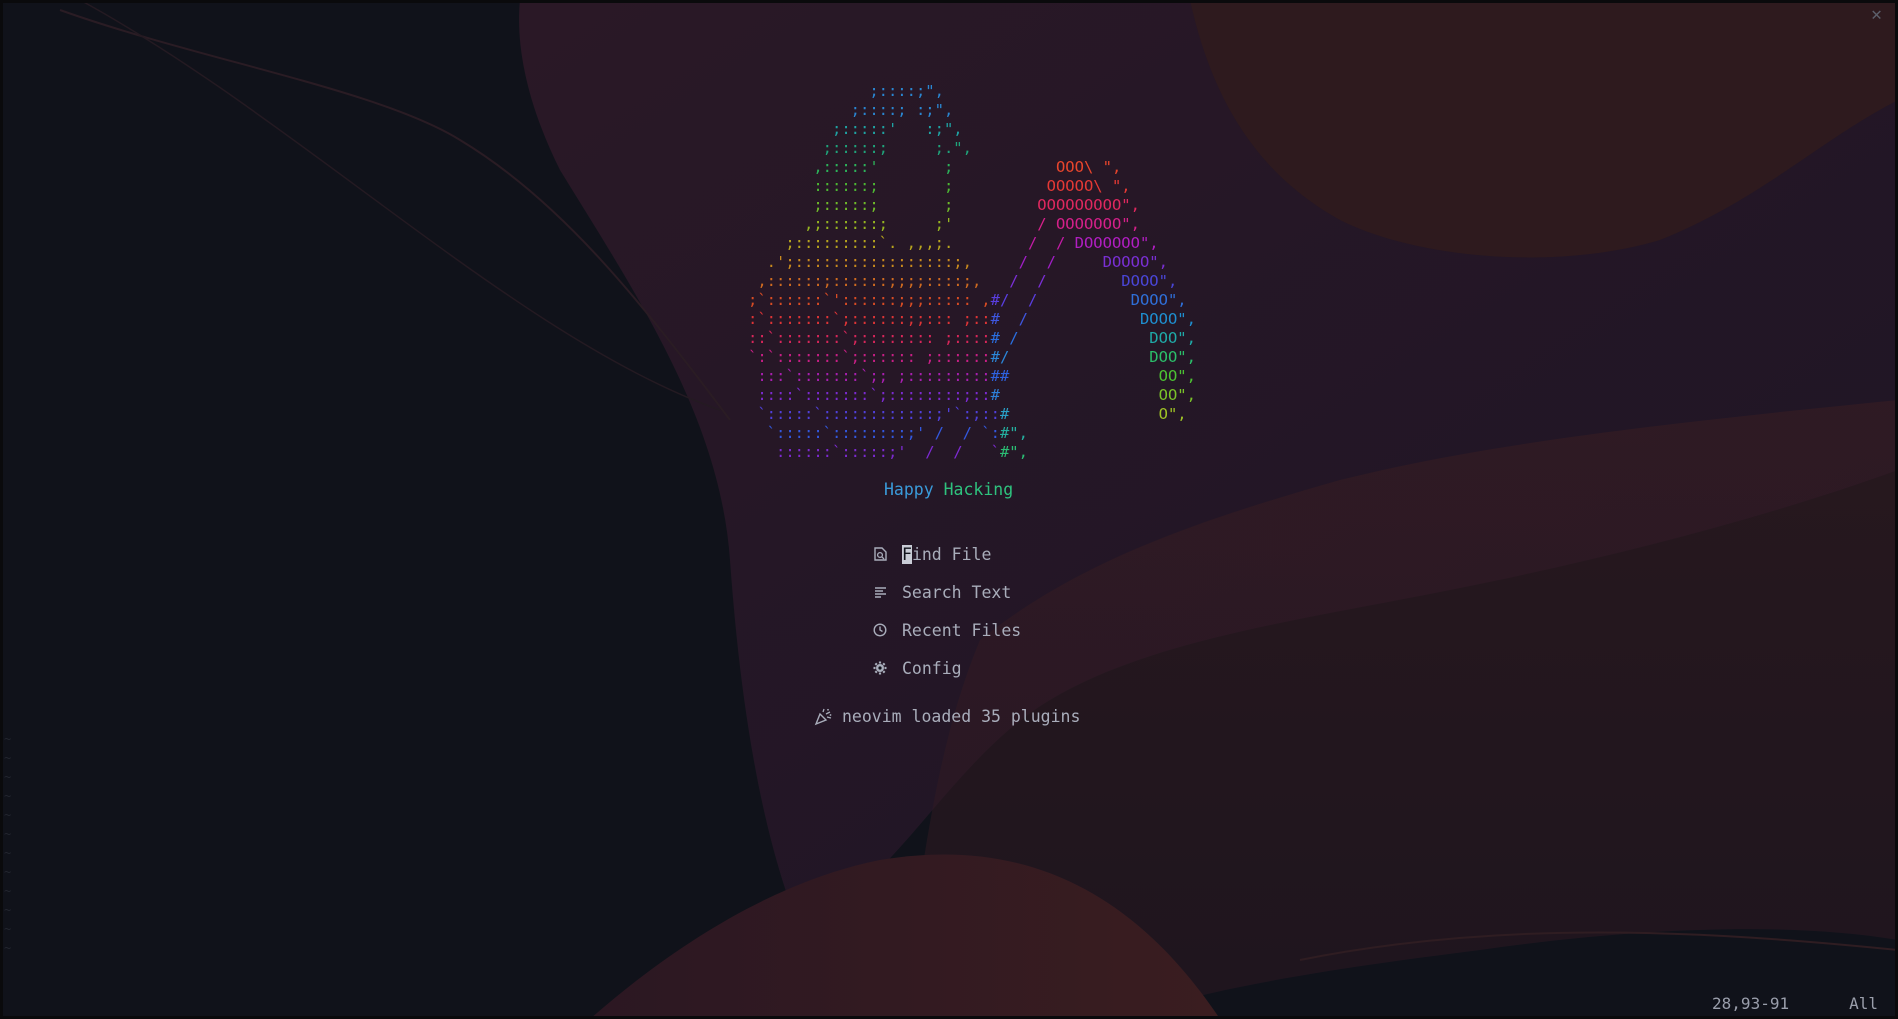 The image size is (1898, 1019). What do you see at coordinates (880, 592) in the screenshot?
I see `search-text-icon` at bounding box center [880, 592].